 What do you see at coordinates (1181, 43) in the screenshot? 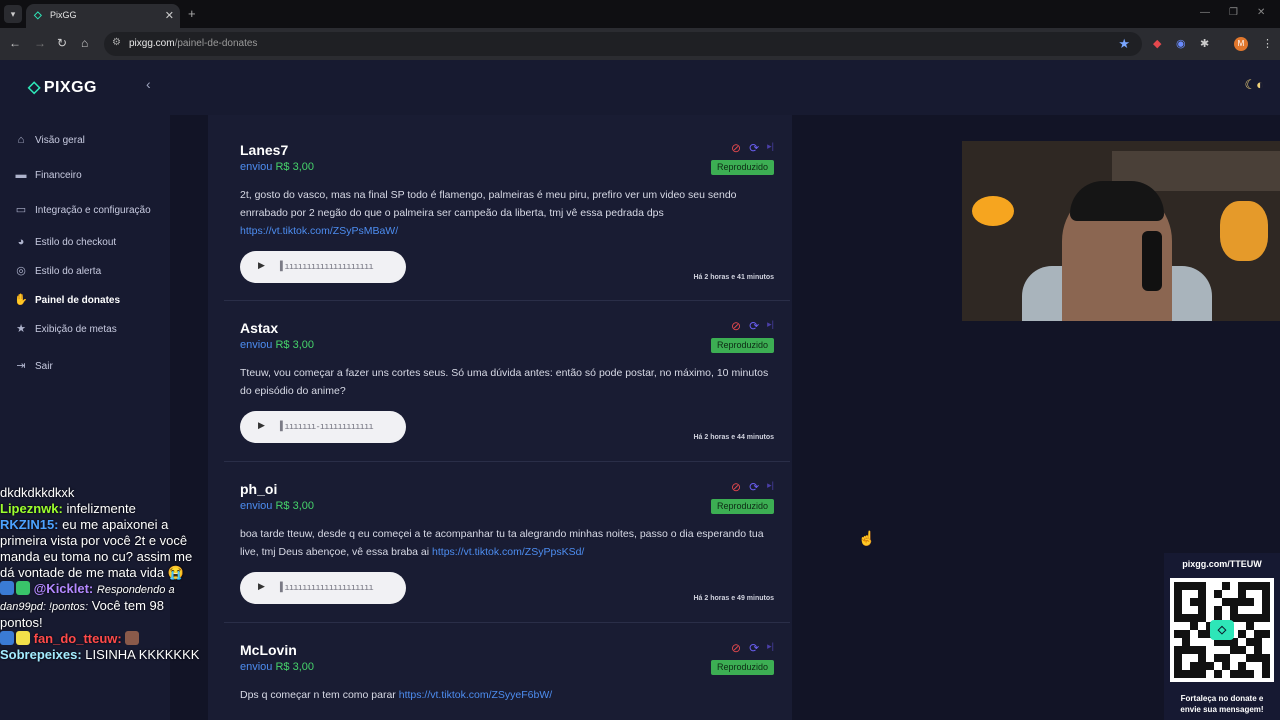
I see `extension-audio-icon: ◉` at bounding box center [1181, 43].